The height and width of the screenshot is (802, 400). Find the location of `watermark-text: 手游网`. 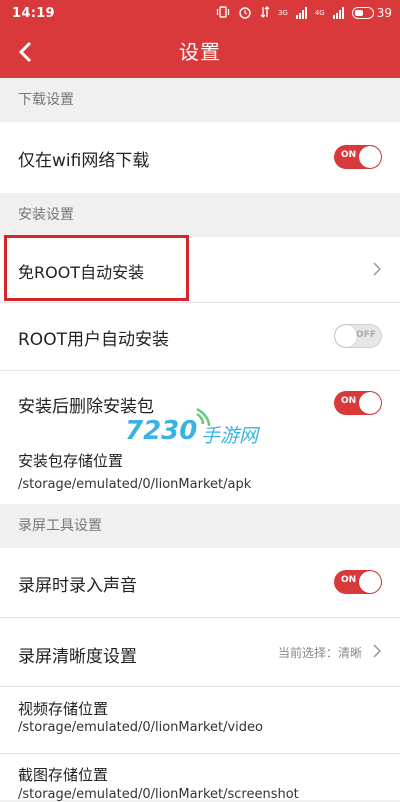

watermark-text: 手游网 is located at coordinates (230, 436).